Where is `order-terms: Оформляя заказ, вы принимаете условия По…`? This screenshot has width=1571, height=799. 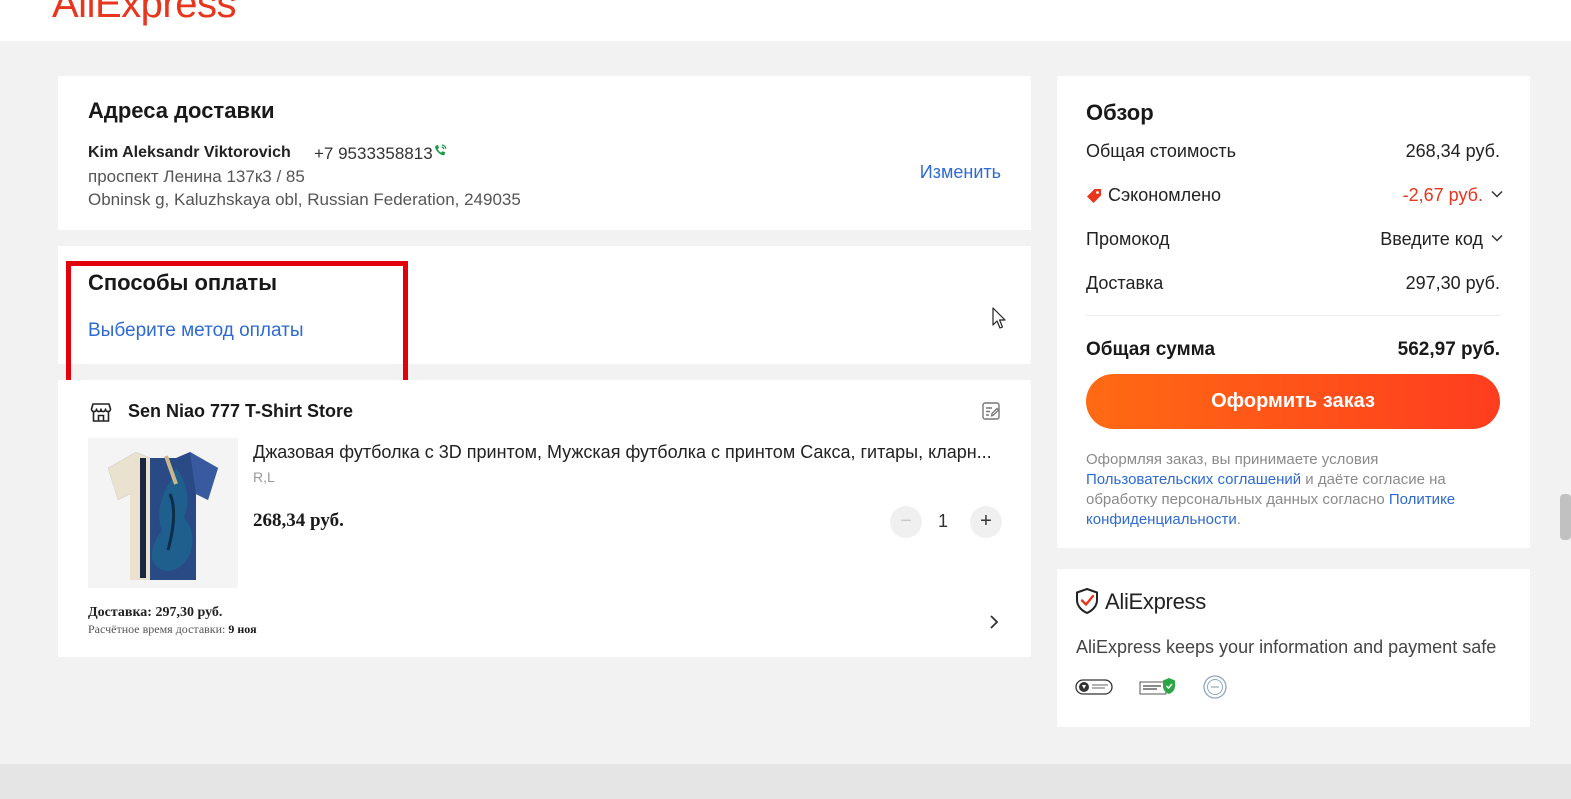
order-terms: Оформляя заказ, вы принимаете условия По… is located at coordinates (1295, 490).